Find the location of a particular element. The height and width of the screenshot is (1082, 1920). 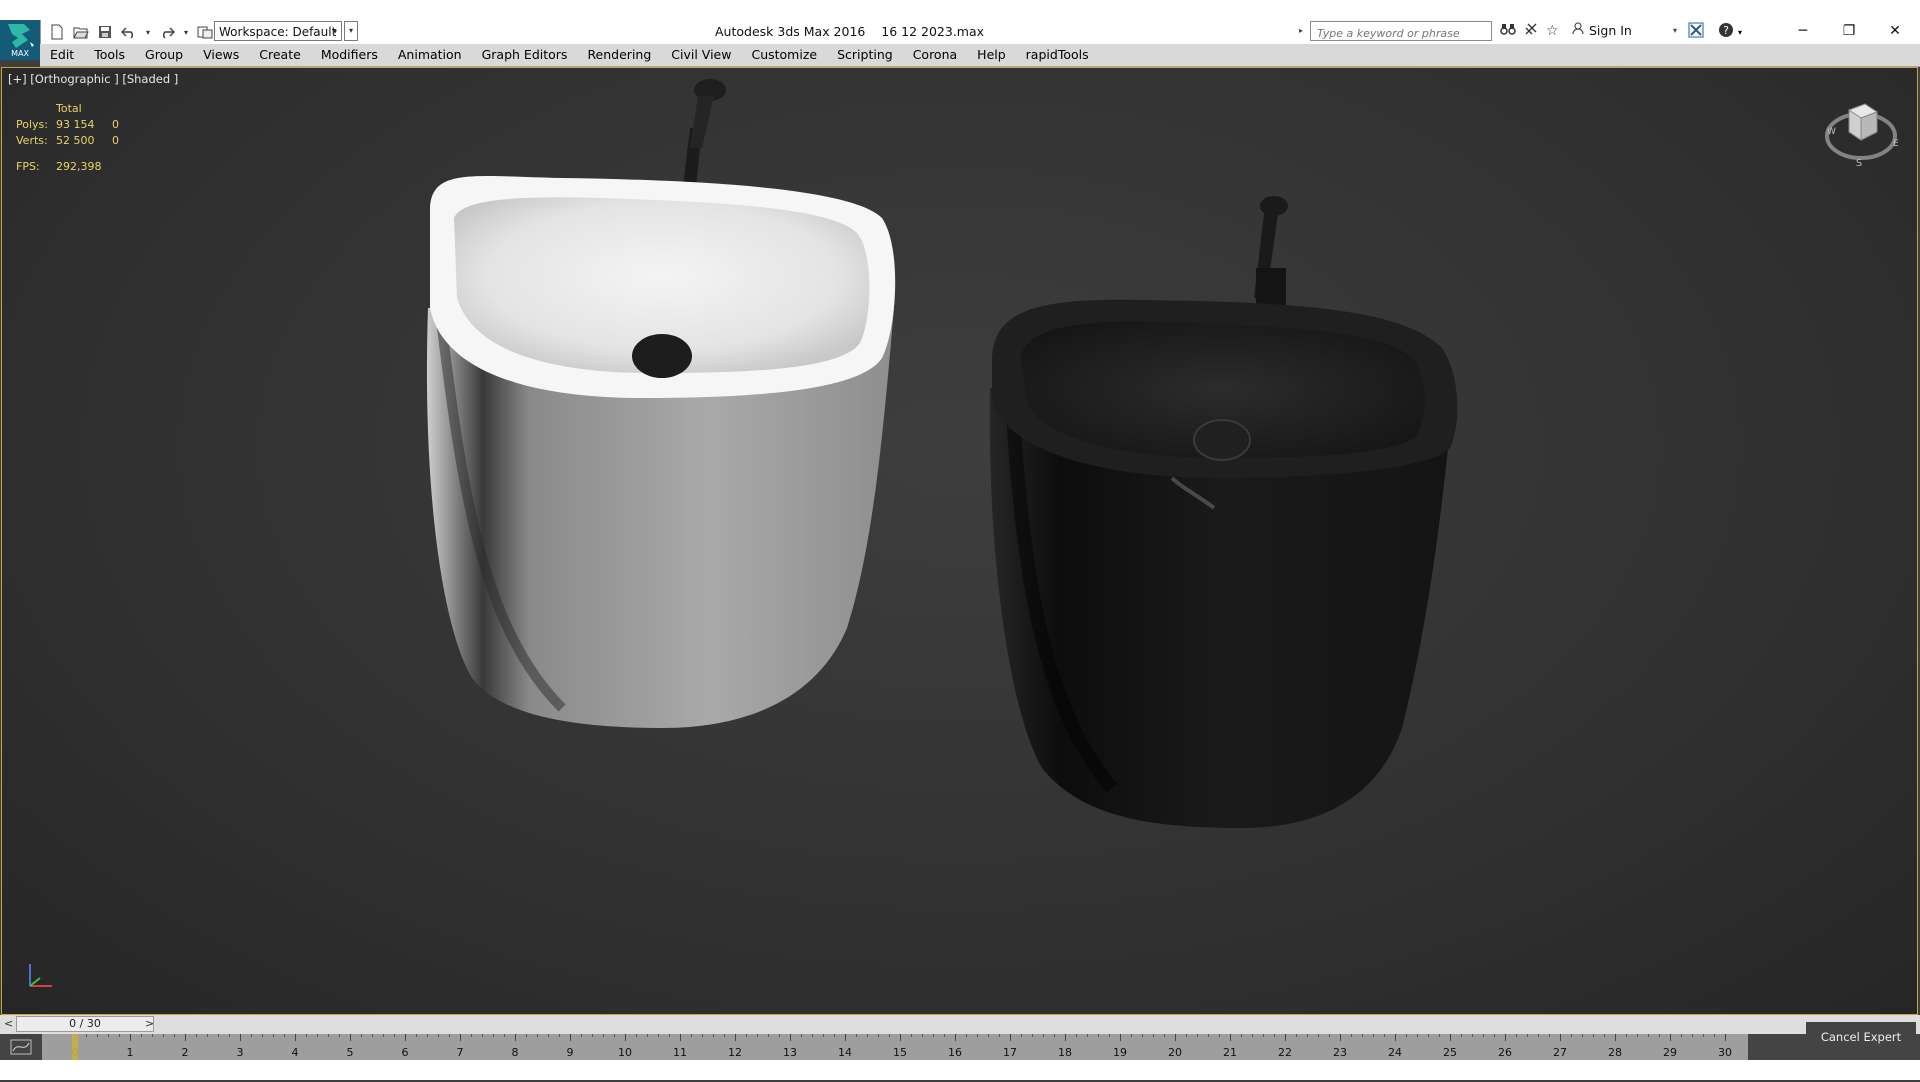

menu-animation: Animation is located at coordinates (430, 55).